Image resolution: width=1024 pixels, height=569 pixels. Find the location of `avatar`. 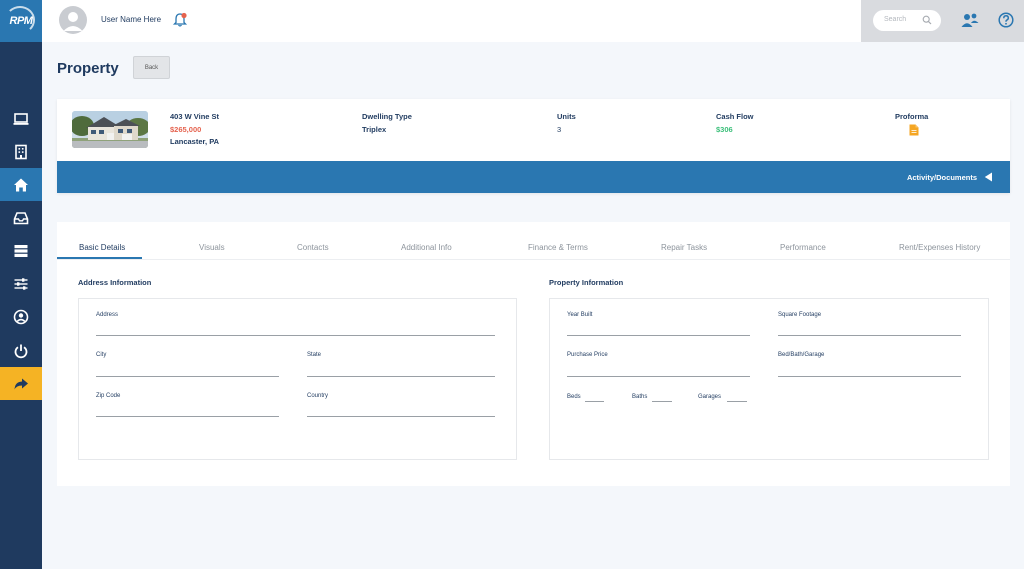

avatar is located at coordinates (73, 20).